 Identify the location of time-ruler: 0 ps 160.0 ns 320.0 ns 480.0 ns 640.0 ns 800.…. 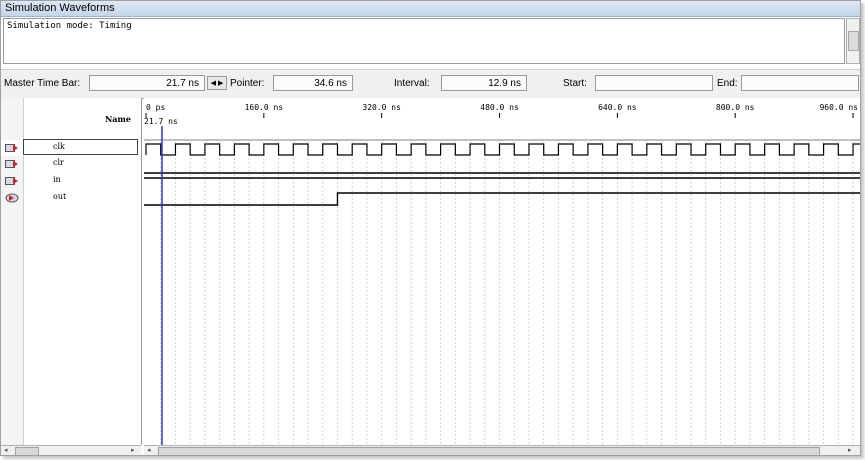
(501, 110).